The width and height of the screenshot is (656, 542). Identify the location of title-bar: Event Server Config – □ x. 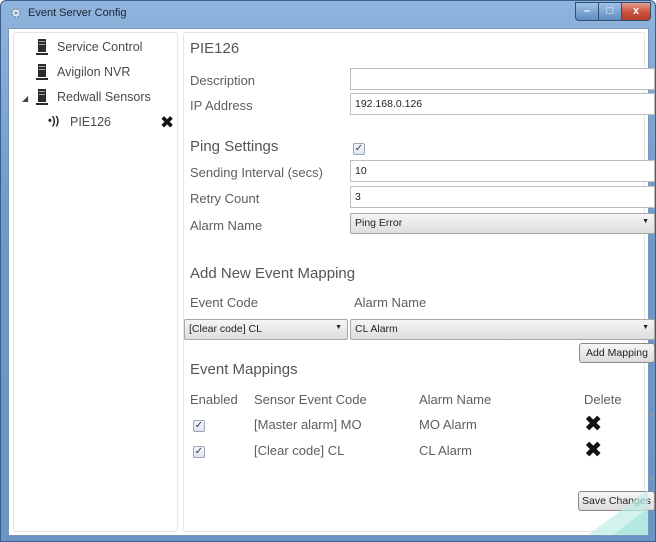
(328, 14).